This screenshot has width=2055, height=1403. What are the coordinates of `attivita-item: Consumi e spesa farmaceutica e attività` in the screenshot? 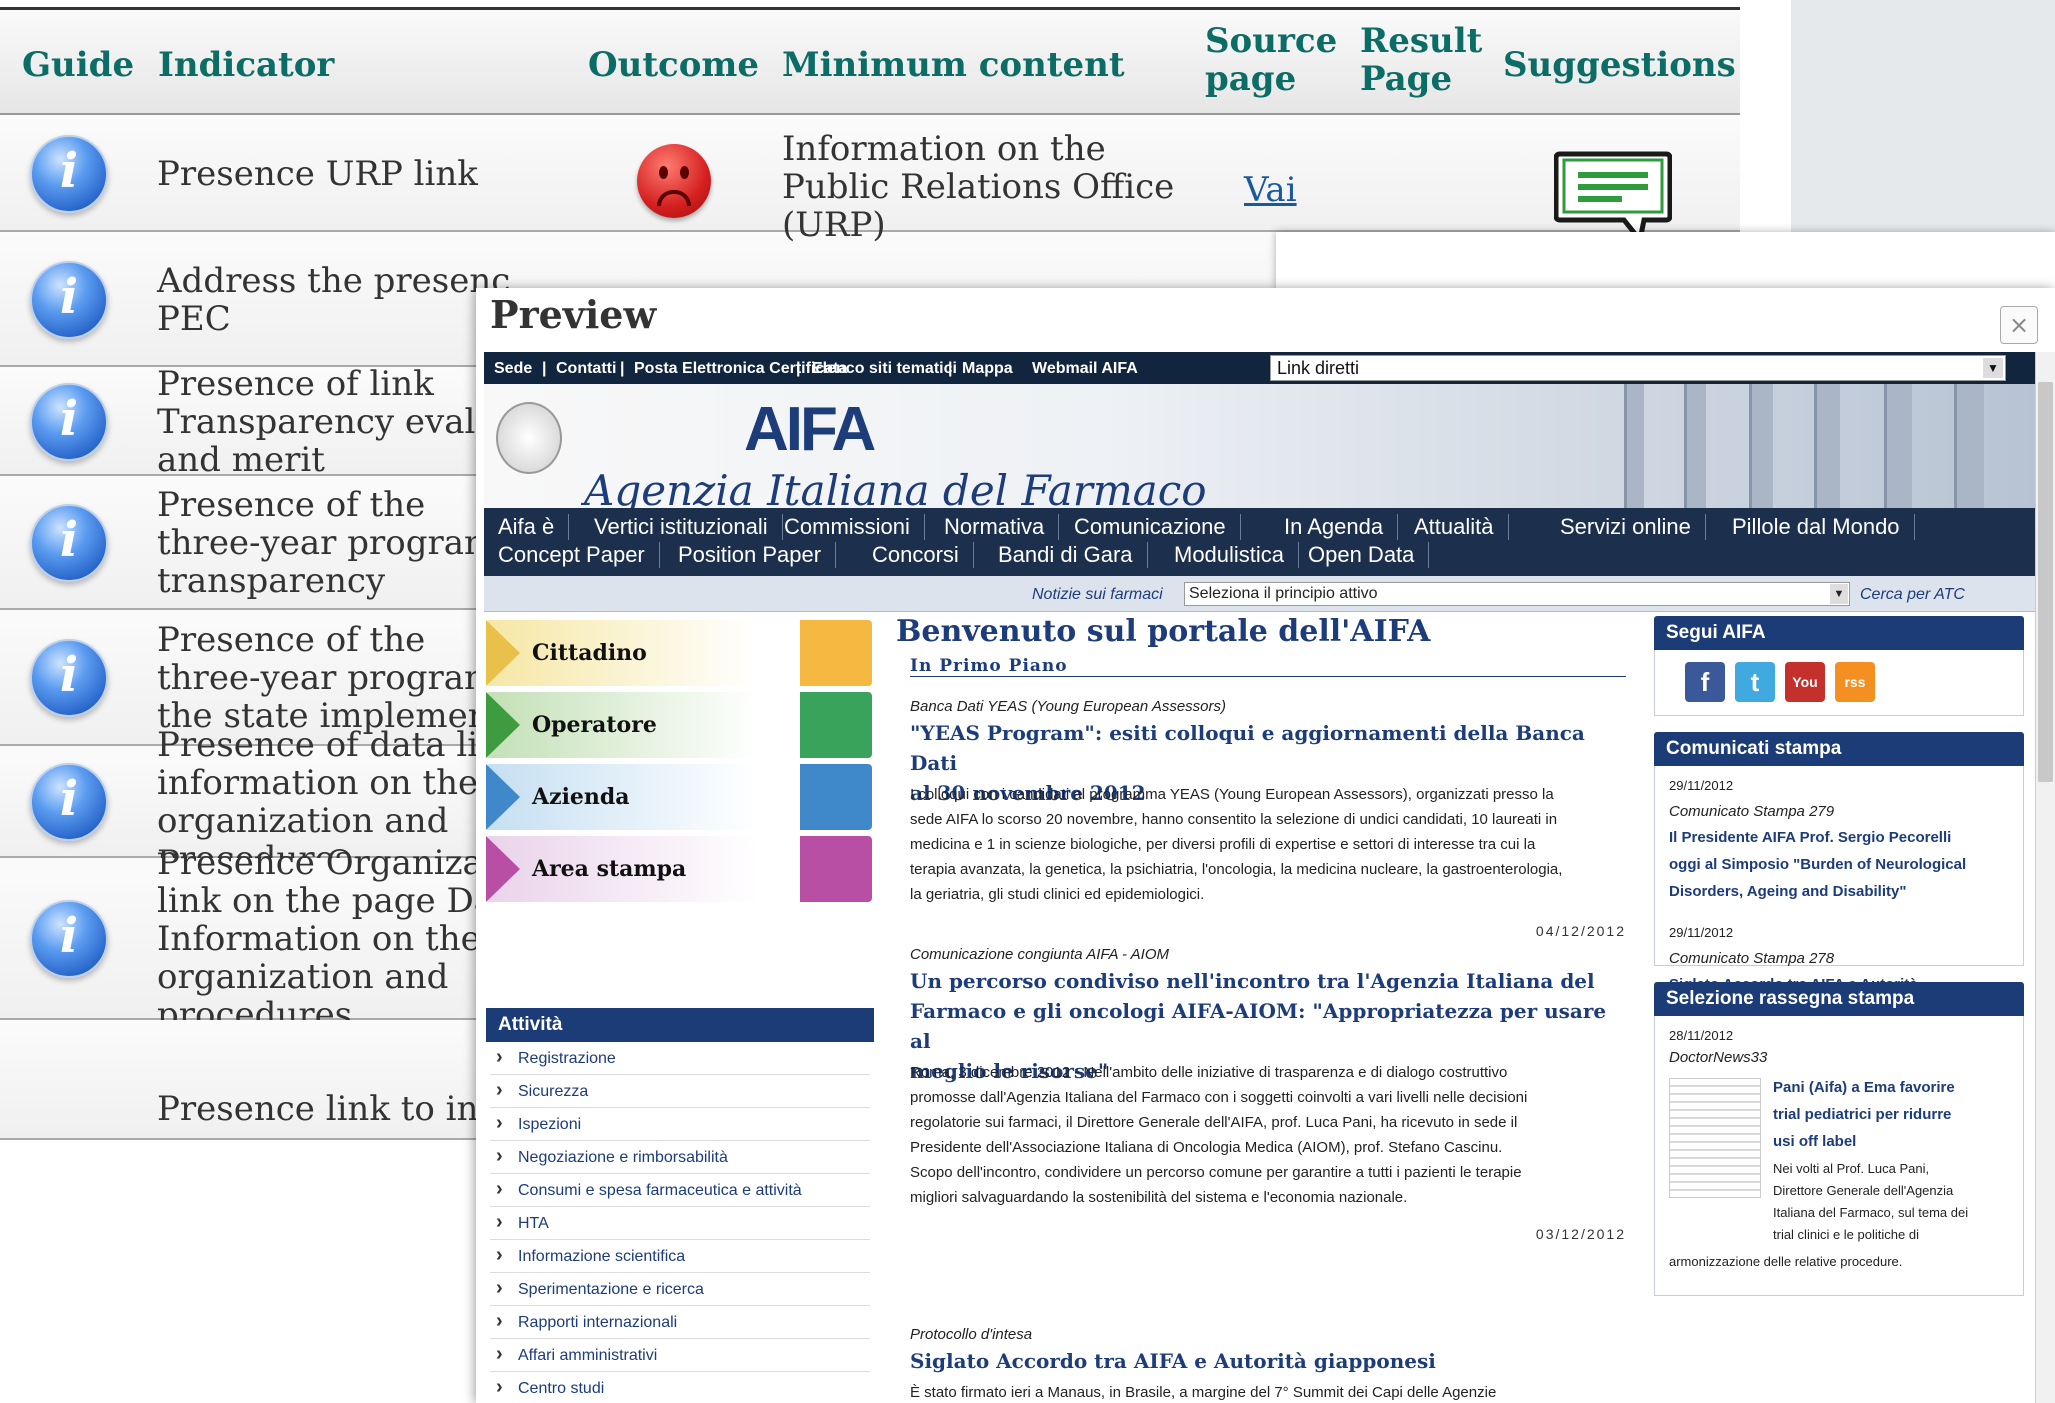 It's located at (680, 1191).